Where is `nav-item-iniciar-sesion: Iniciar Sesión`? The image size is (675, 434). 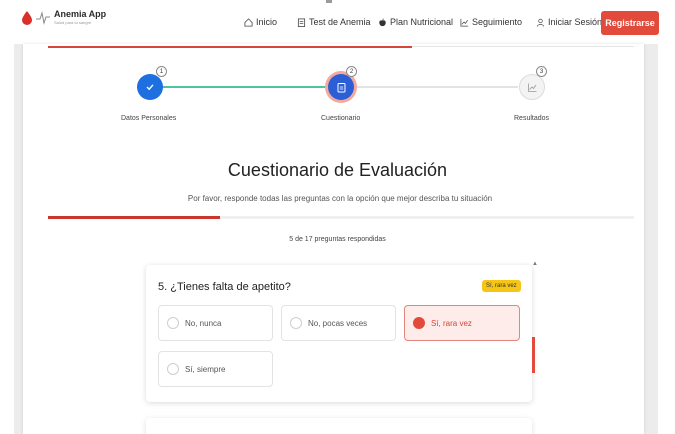 nav-item-iniciar-sesion: Iniciar Sesión is located at coordinates (569, 22).